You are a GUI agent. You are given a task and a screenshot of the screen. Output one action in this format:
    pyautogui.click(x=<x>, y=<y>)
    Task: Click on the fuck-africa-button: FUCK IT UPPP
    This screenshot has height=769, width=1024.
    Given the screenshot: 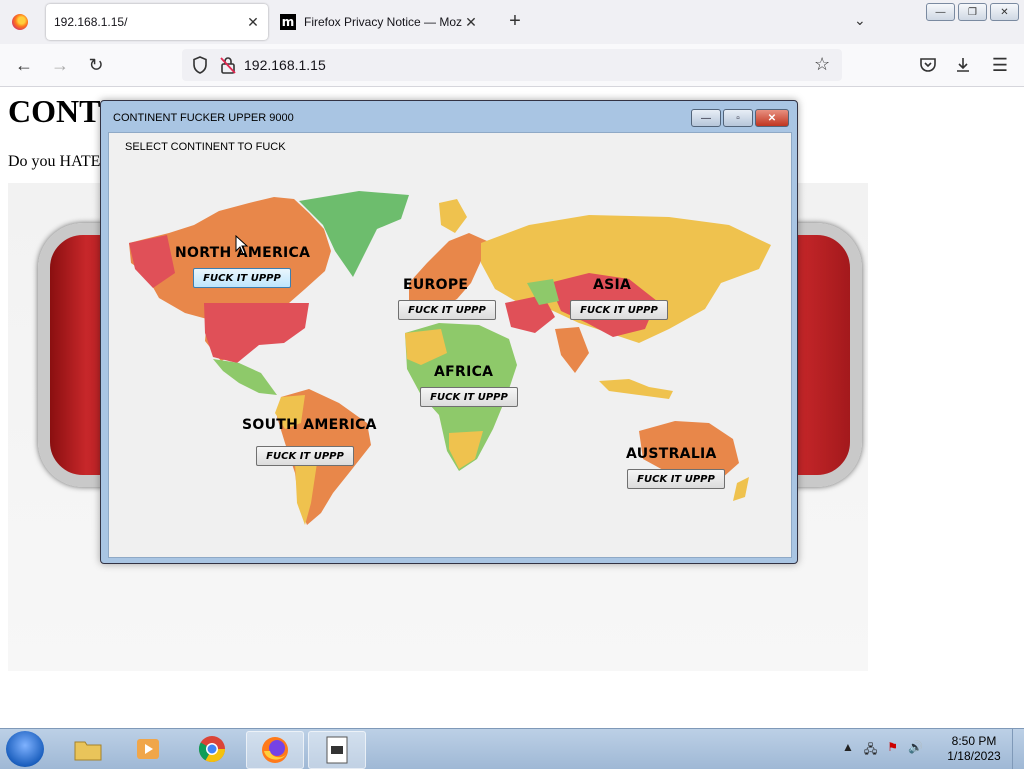 What is the action you would take?
    pyautogui.click(x=469, y=397)
    